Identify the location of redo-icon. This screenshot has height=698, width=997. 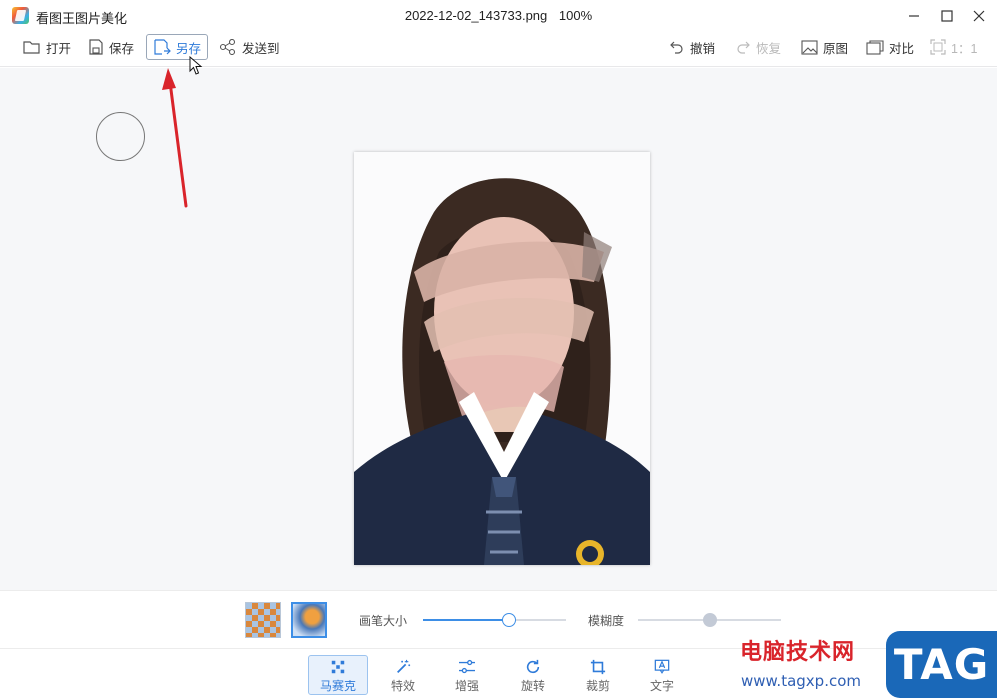
(743, 47).